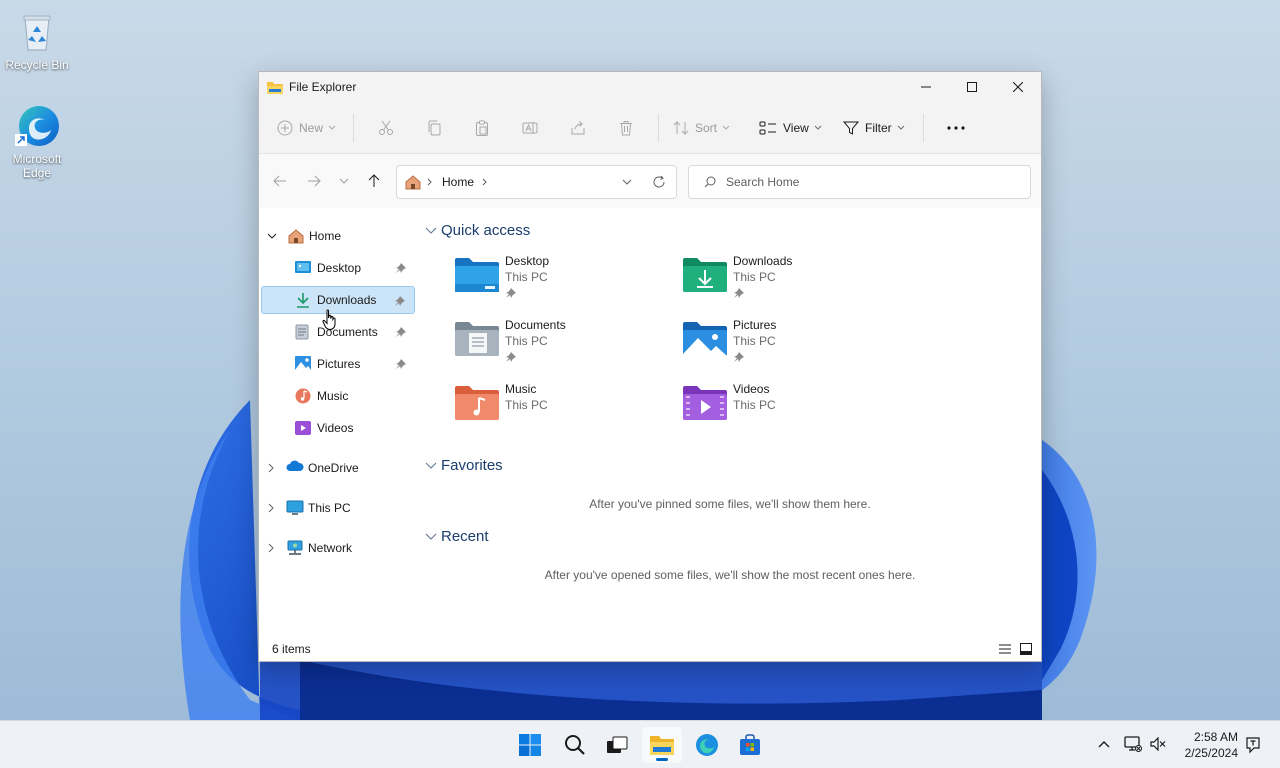 This screenshot has width=1280, height=768. I want to click on share-icon, so click(578, 127).